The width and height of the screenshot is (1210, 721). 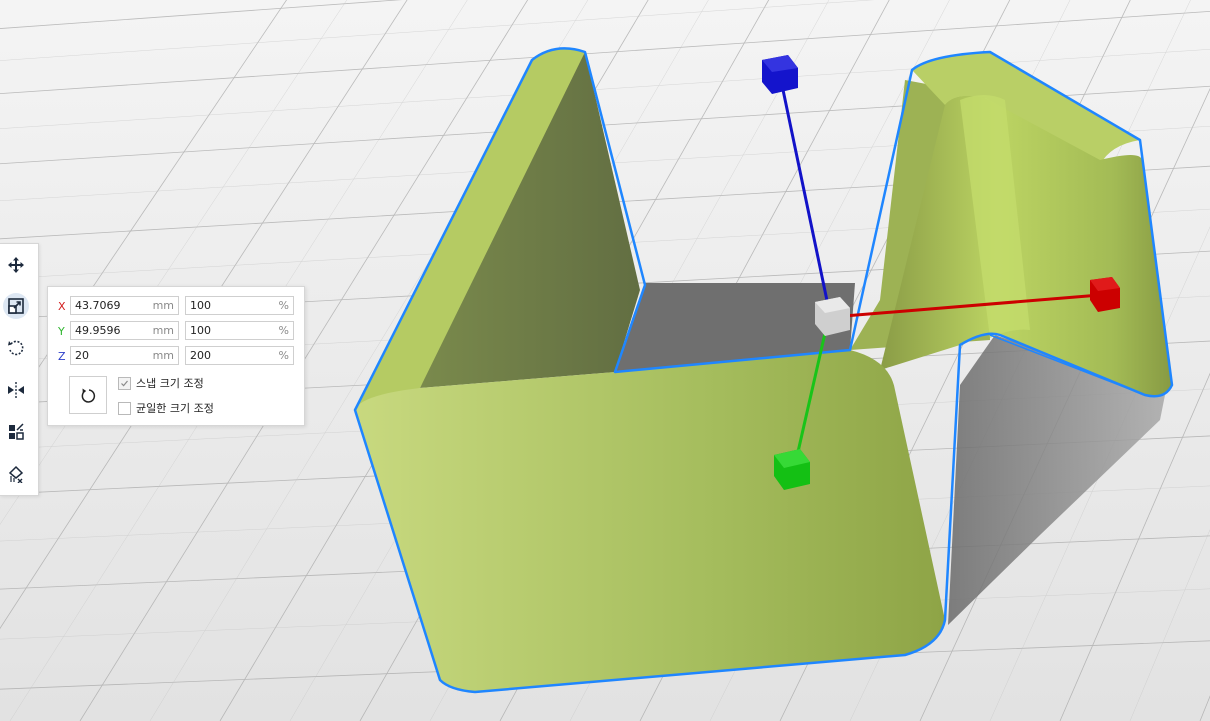 I want to click on uniform-scaling-label: 균일한 크기 조정, so click(x=175, y=408).